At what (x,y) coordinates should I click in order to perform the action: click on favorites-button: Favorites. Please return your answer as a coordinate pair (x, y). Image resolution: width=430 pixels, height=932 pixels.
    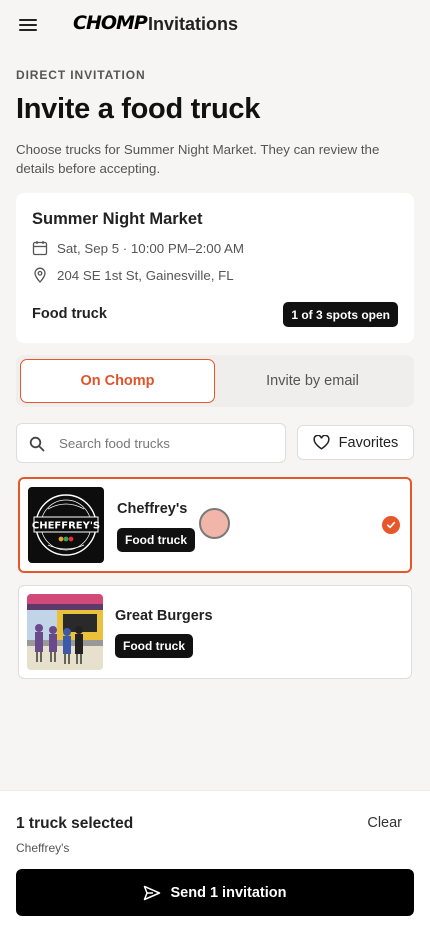
    Looking at the image, I should click on (355, 442).